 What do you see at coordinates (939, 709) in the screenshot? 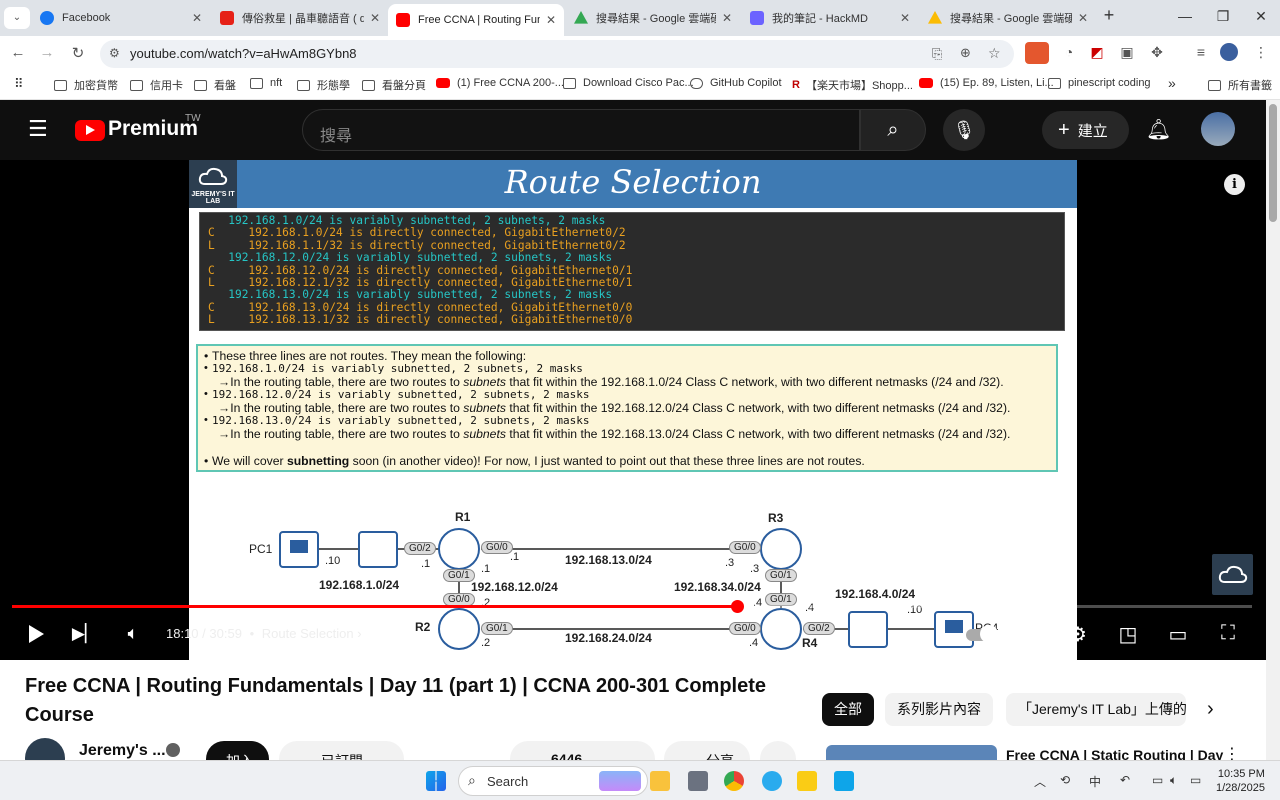
I see `chip-series: 系列影片內容` at bounding box center [939, 709].